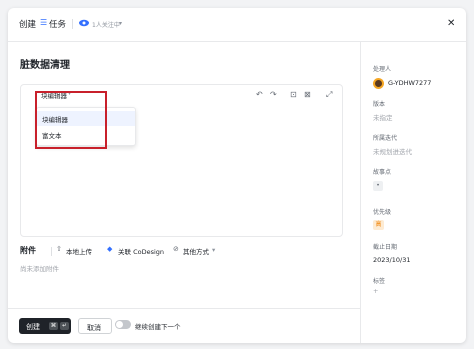 This screenshot has width=474, height=349. Describe the element at coordinates (307, 94) in the screenshot. I see `insert-media-icon: ⊠` at that location.